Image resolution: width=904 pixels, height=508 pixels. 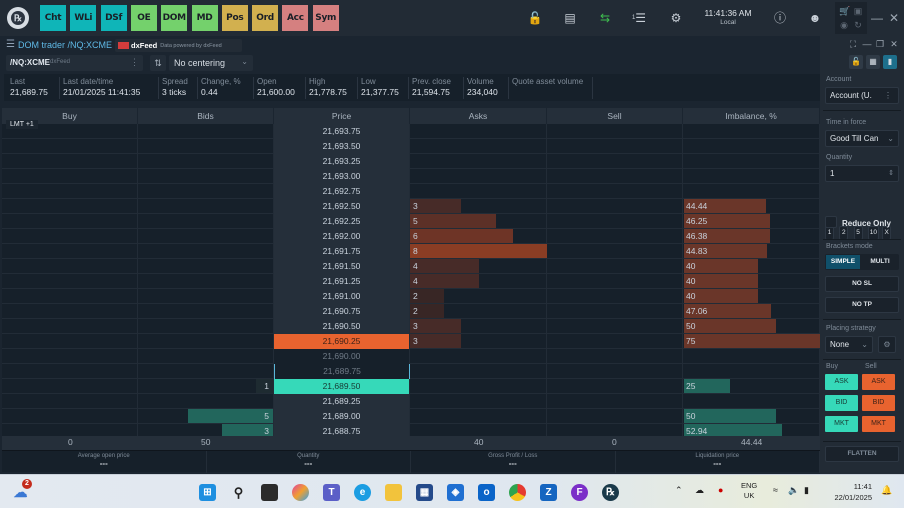 I want to click on panel-toggle-icon: ▮, so click(x=890, y=62).